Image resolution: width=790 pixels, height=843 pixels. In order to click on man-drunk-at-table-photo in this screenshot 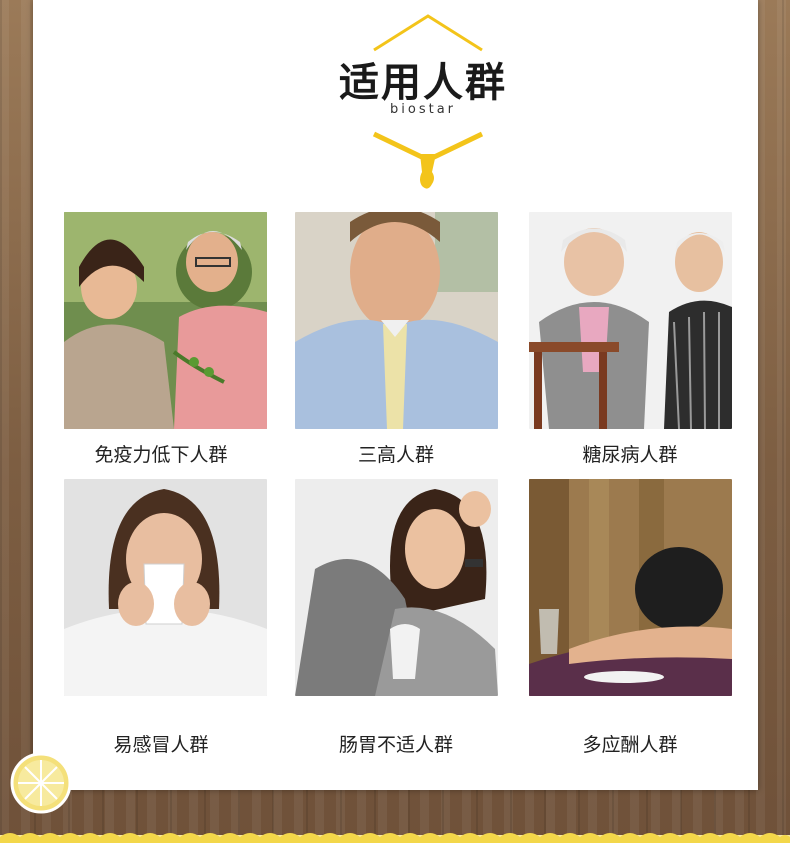, I will do `click(630, 587)`.